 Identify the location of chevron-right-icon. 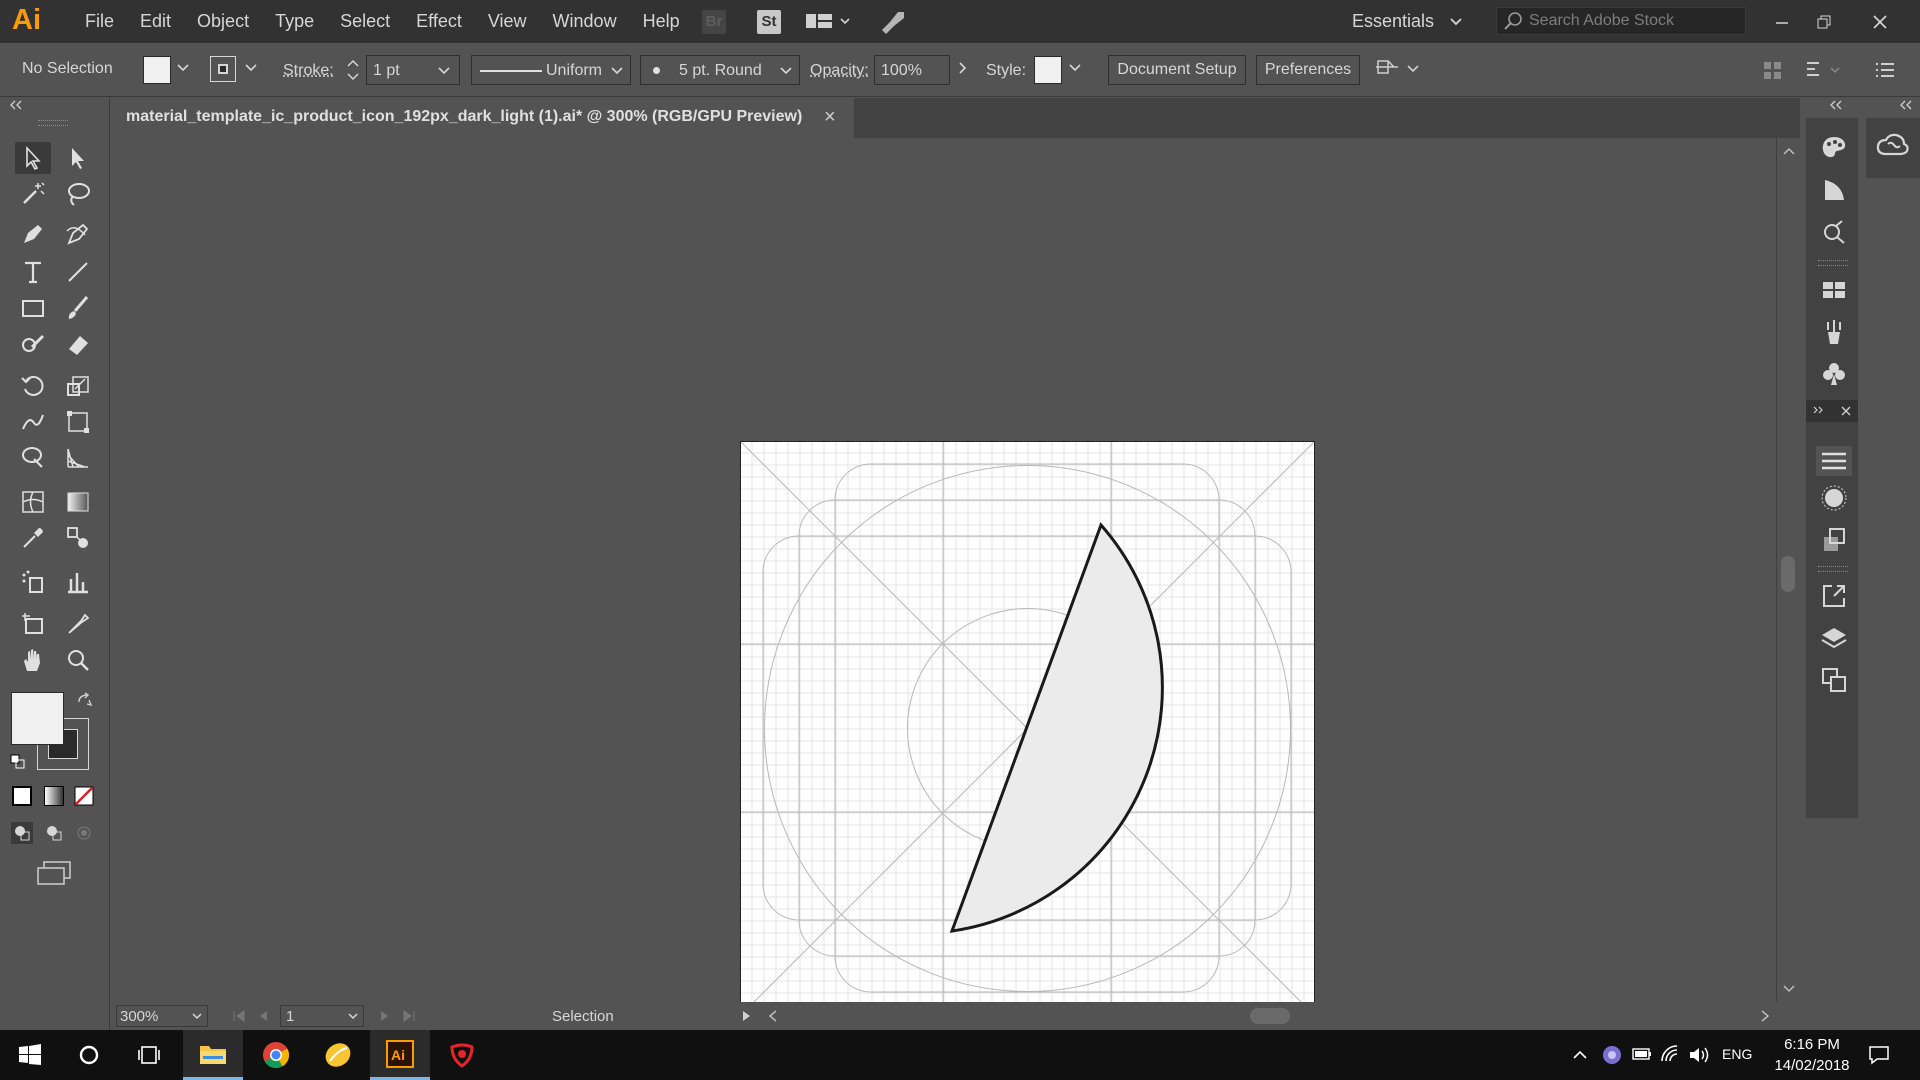
(963, 68).